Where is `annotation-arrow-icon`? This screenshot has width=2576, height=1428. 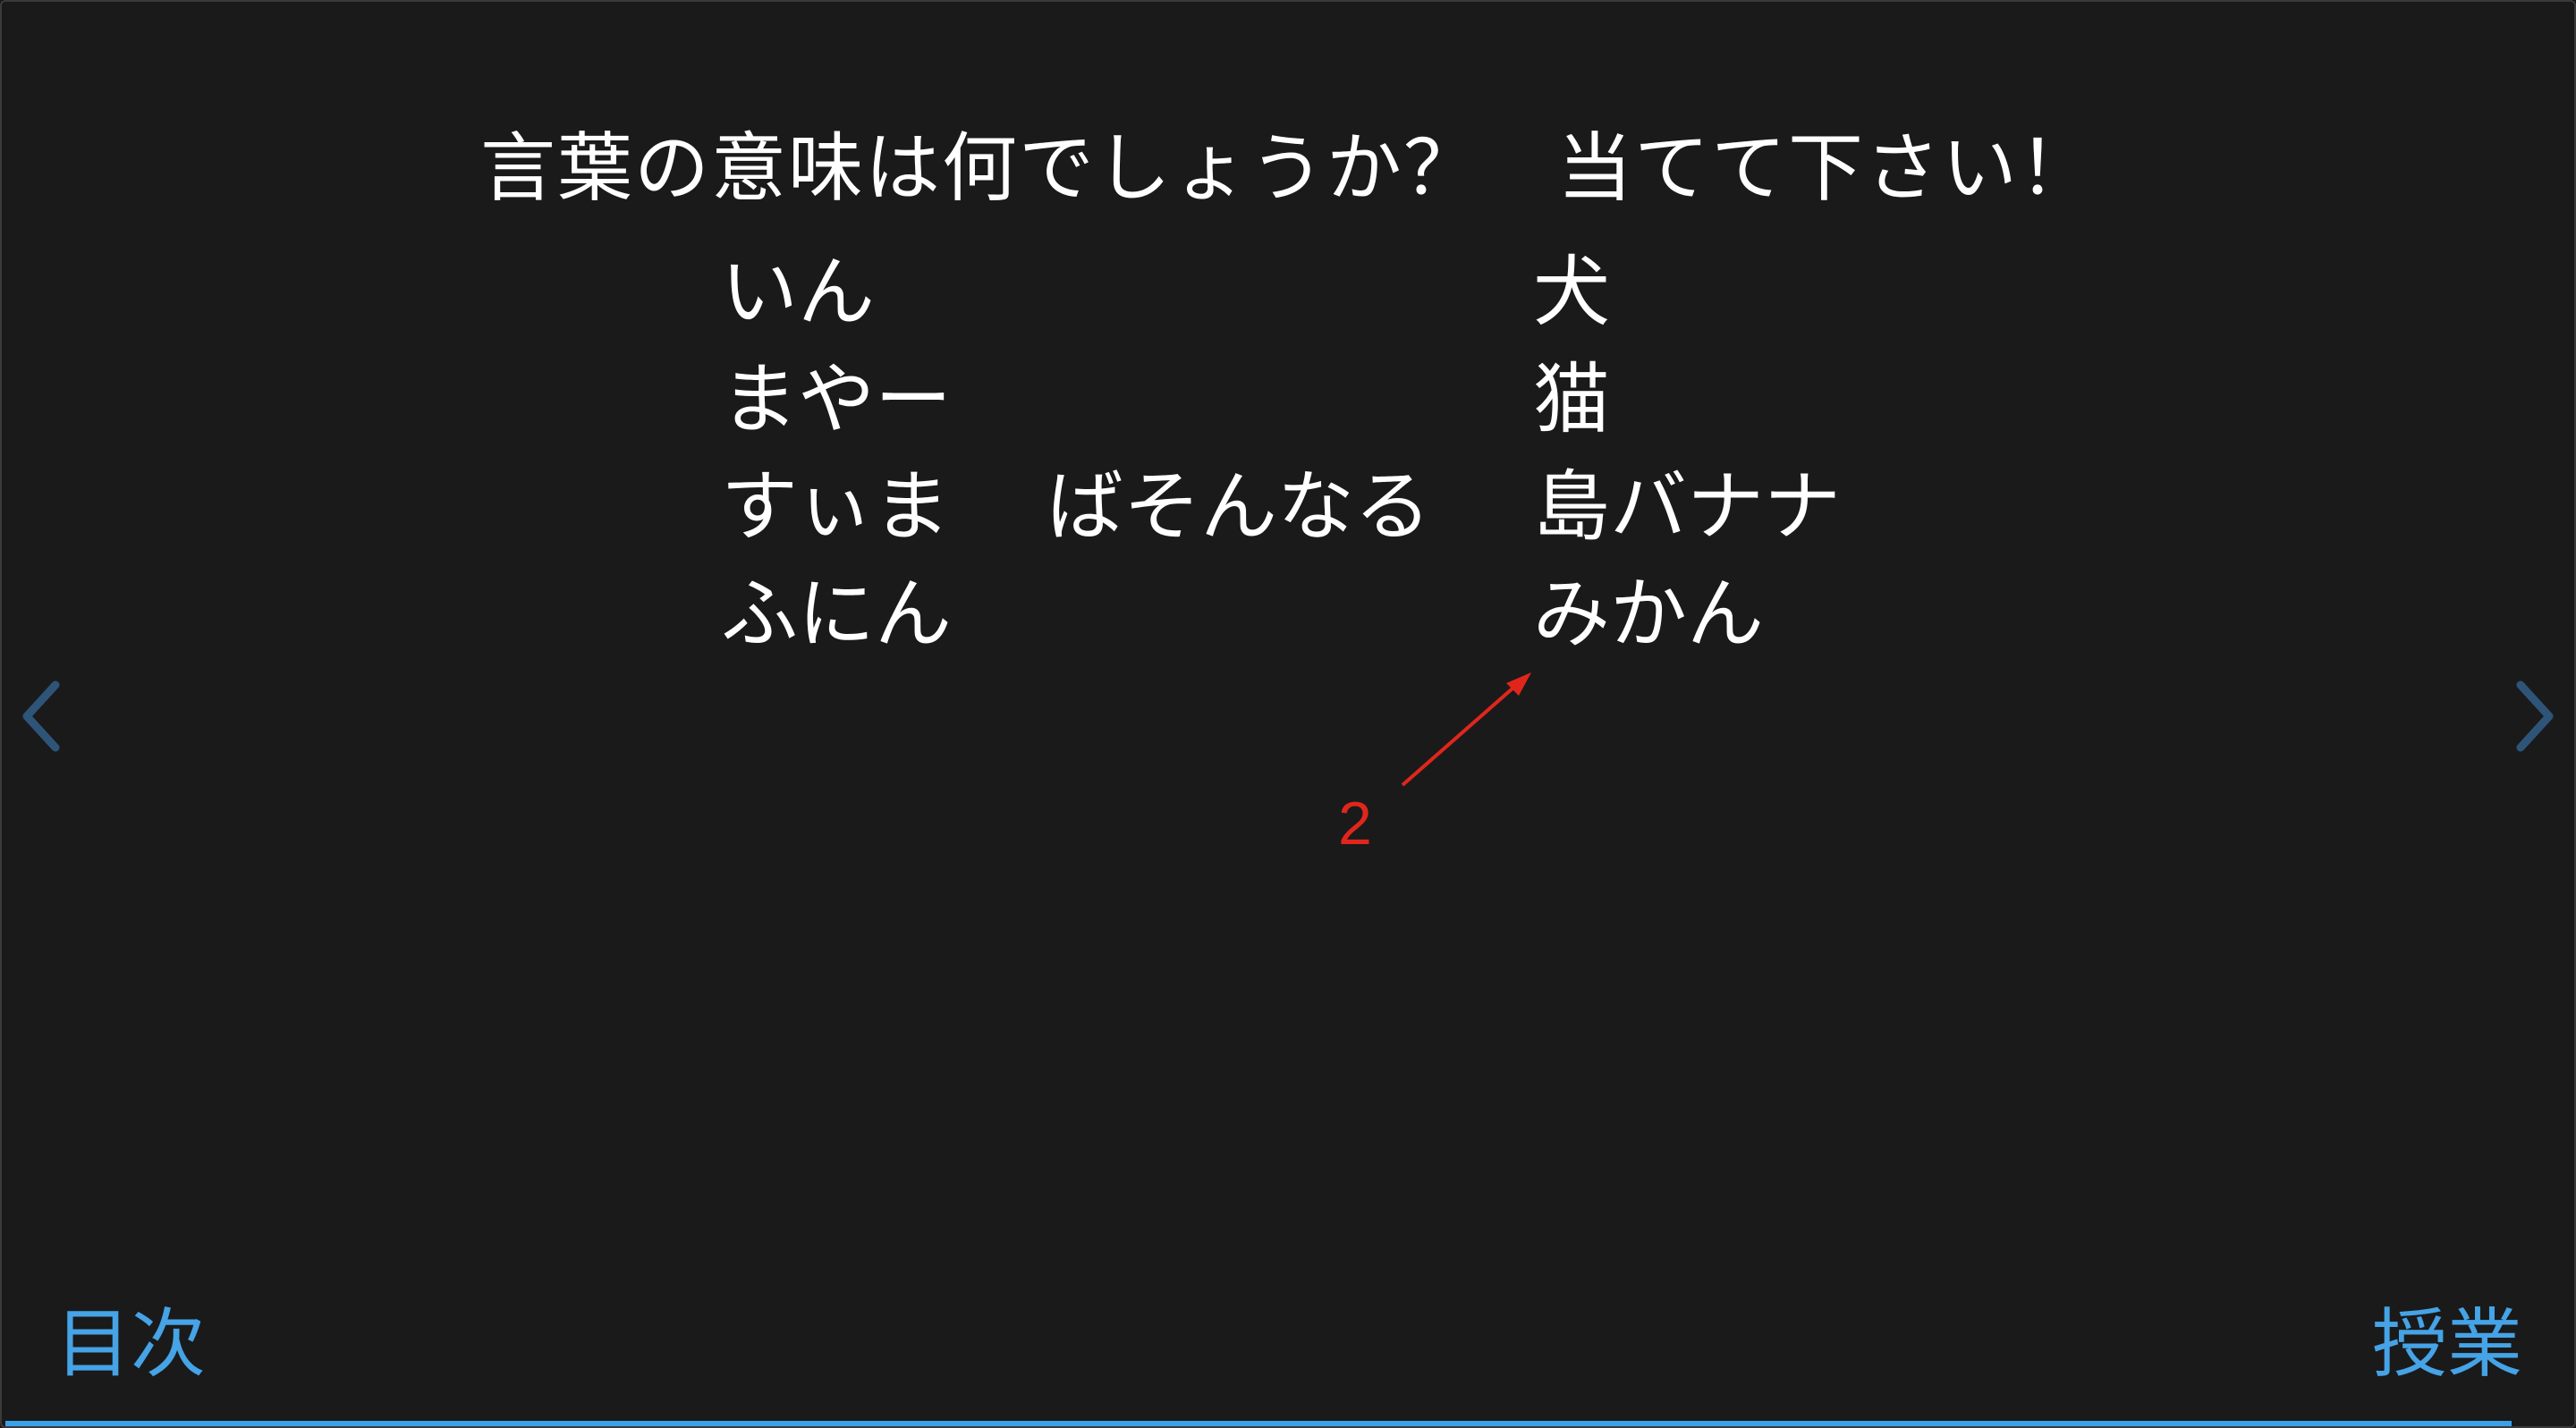 annotation-arrow-icon is located at coordinates (1466, 730).